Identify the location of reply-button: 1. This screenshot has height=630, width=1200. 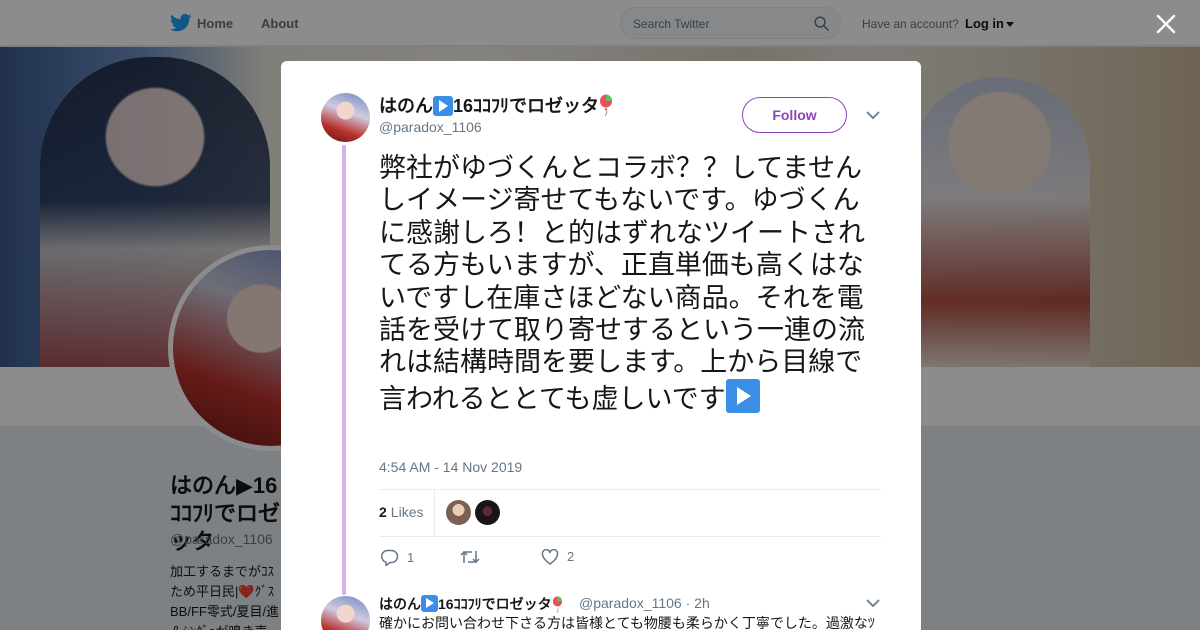
(397, 558).